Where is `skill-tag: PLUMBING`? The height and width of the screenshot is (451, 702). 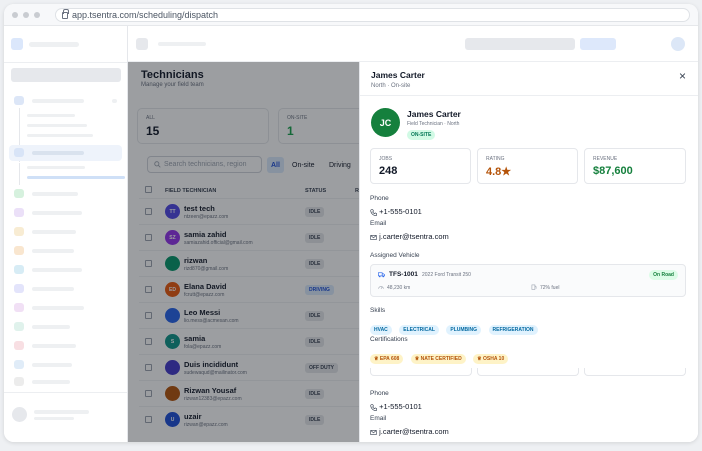
skill-tag: PLUMBING is located at coordinates (464, 330).